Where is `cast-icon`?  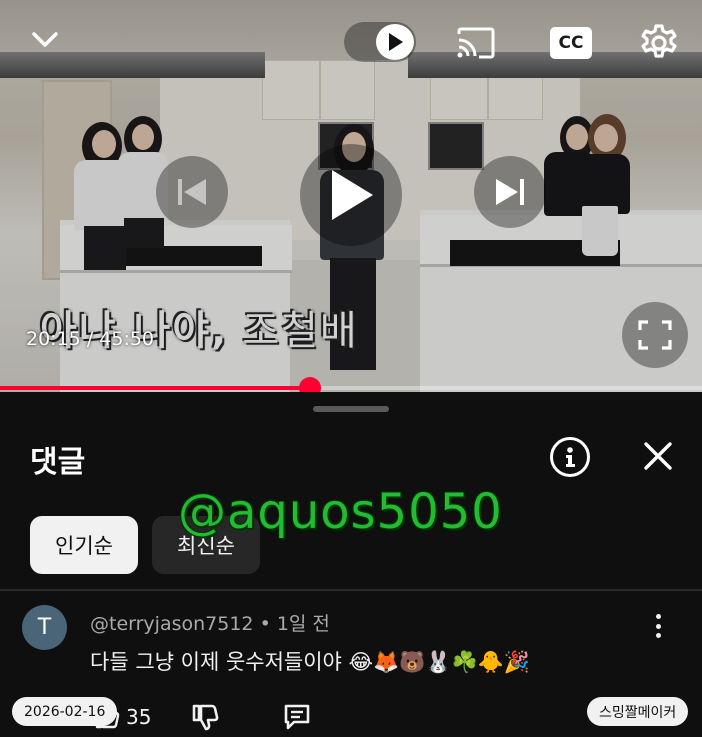 cast-icon is located at coordinates (476, 43).